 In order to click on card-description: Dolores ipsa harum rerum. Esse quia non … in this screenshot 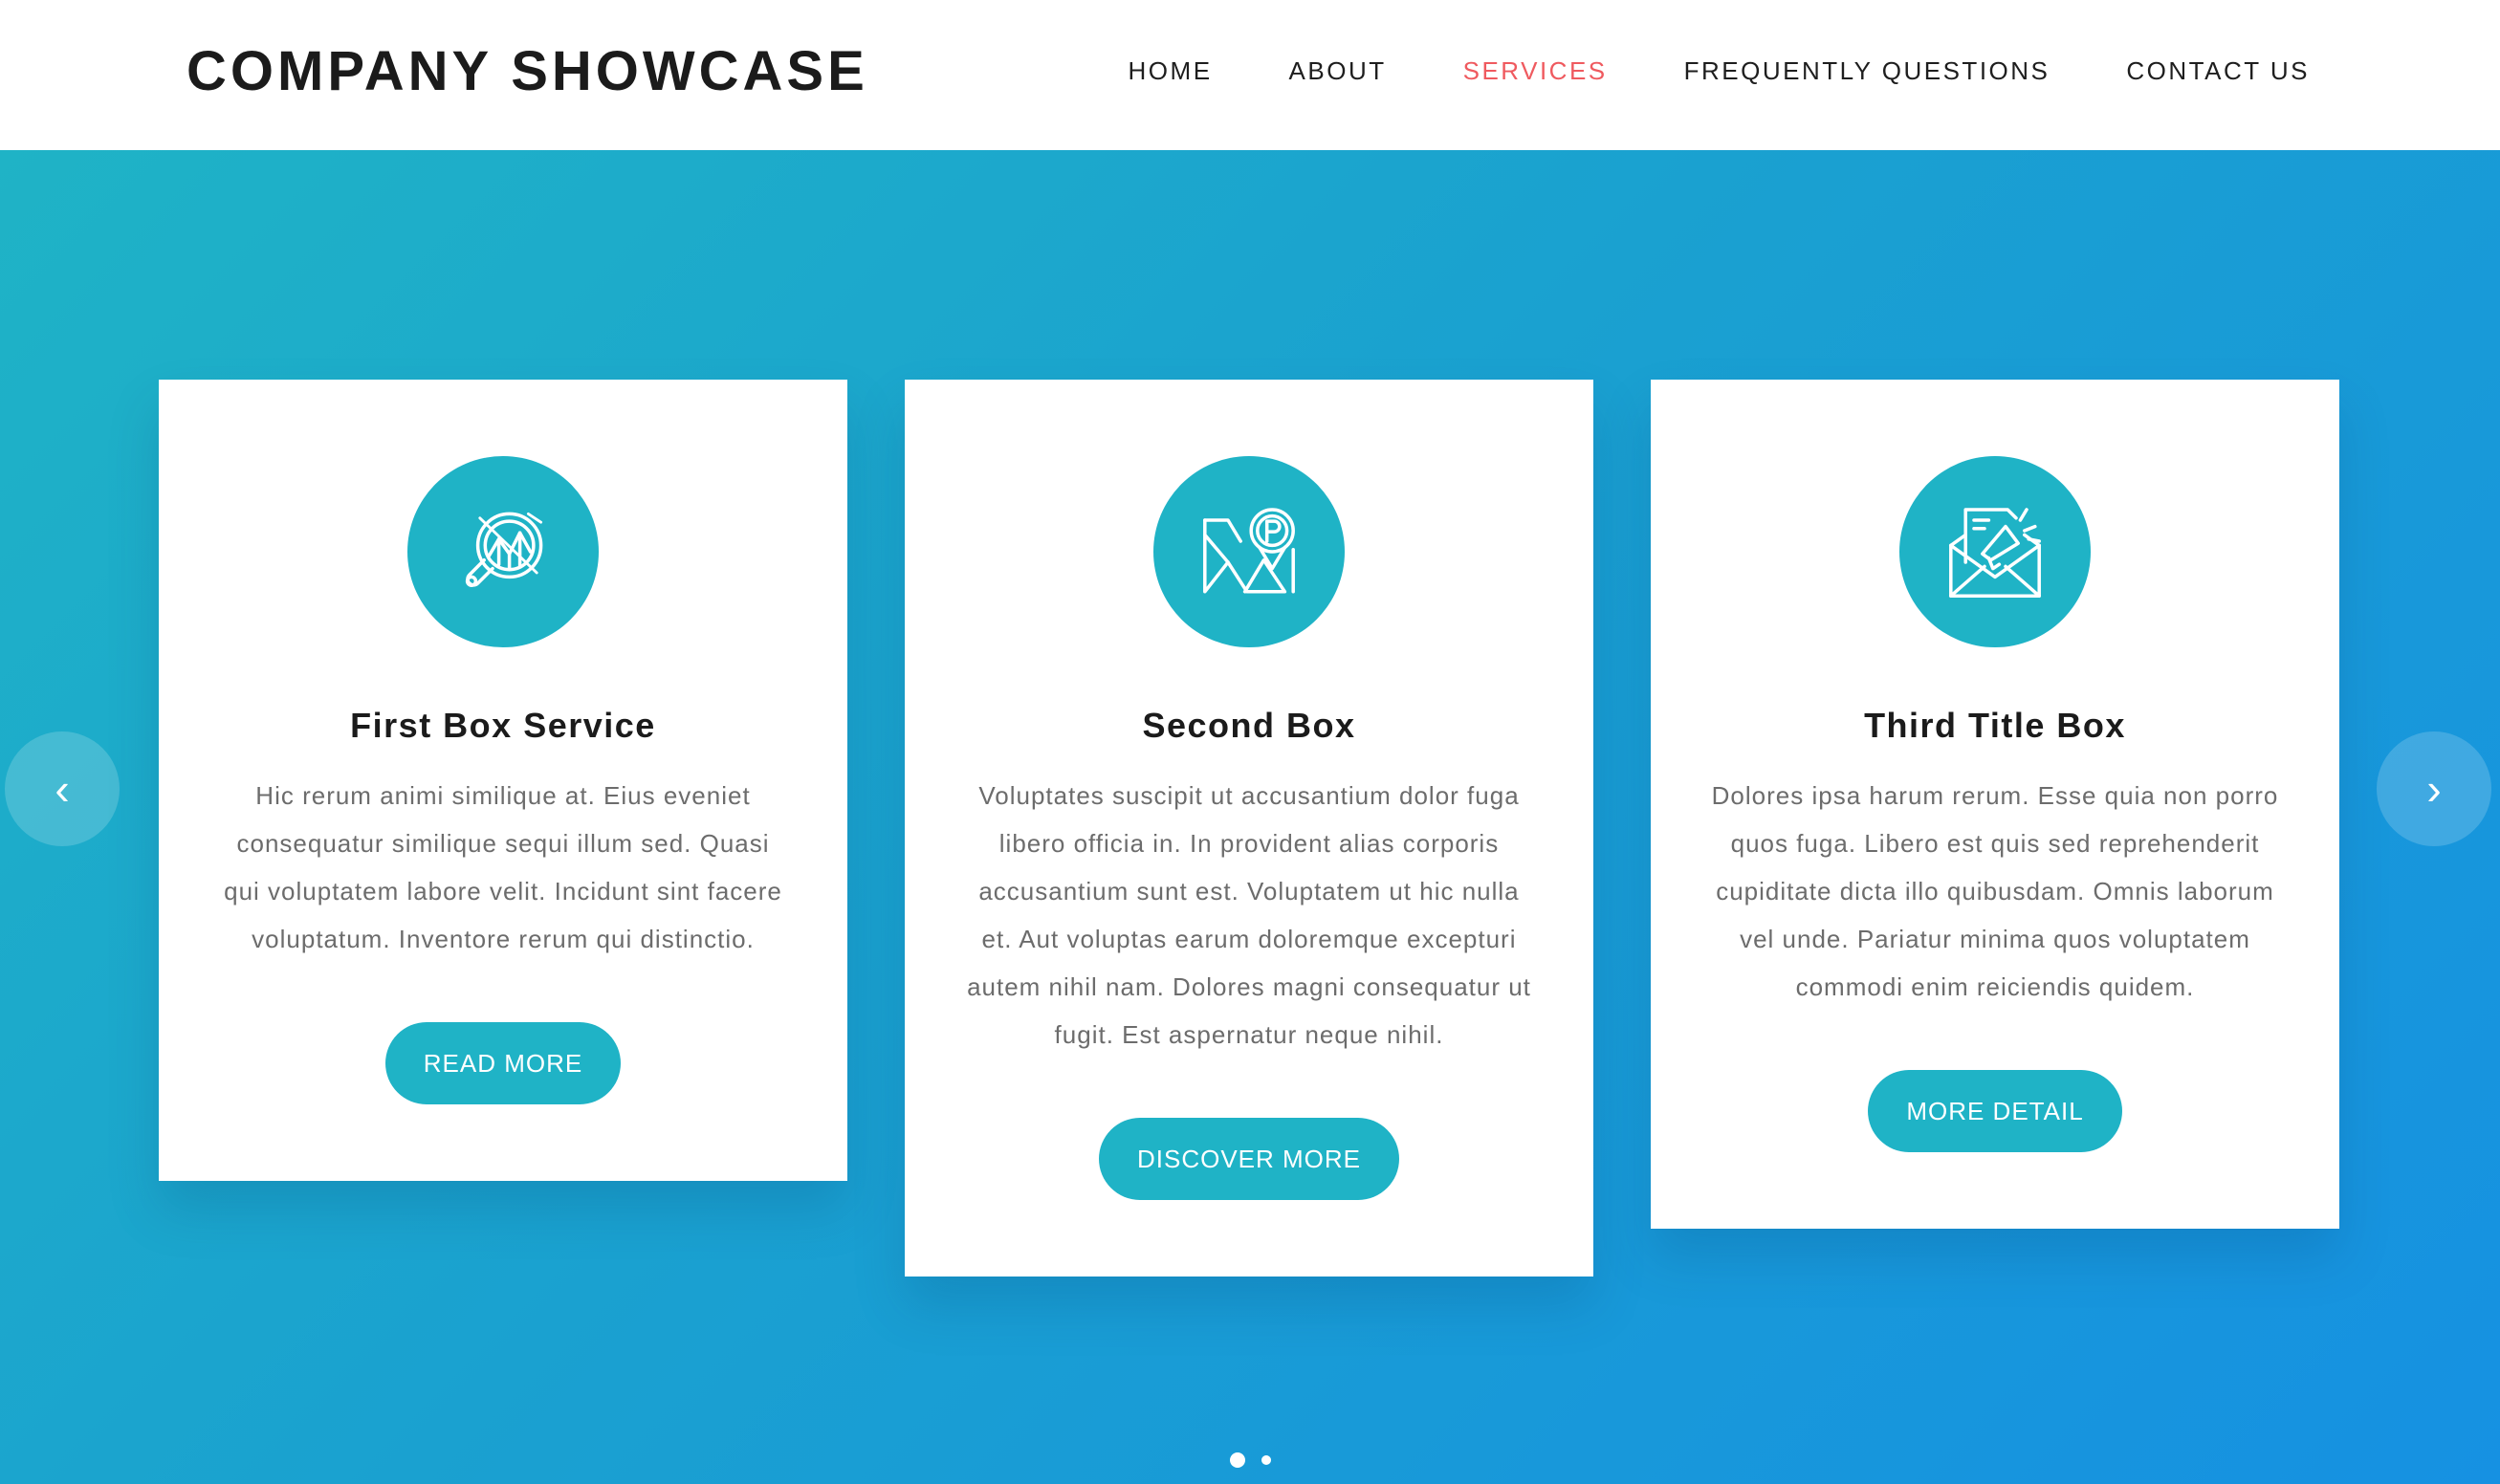, I will do `click(1995, 891)`.